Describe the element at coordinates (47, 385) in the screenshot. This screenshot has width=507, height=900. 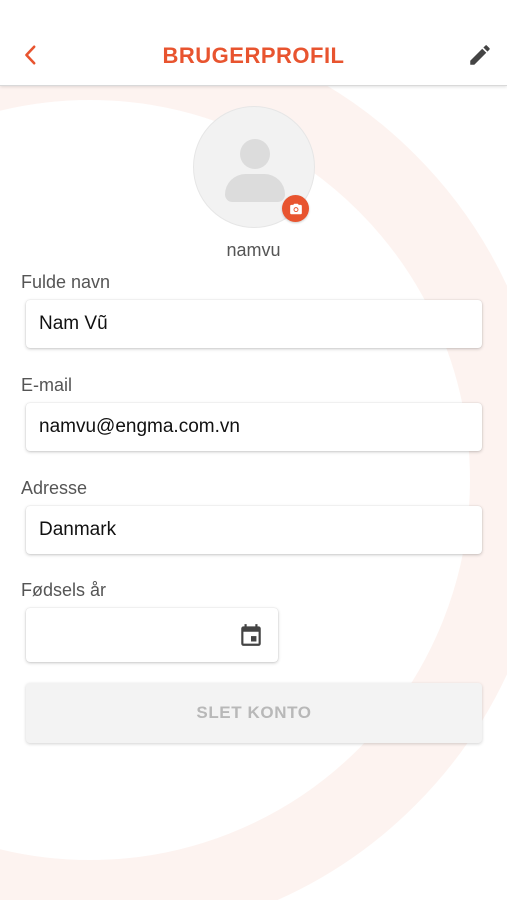
I see `email-label: E-mail` at that location.